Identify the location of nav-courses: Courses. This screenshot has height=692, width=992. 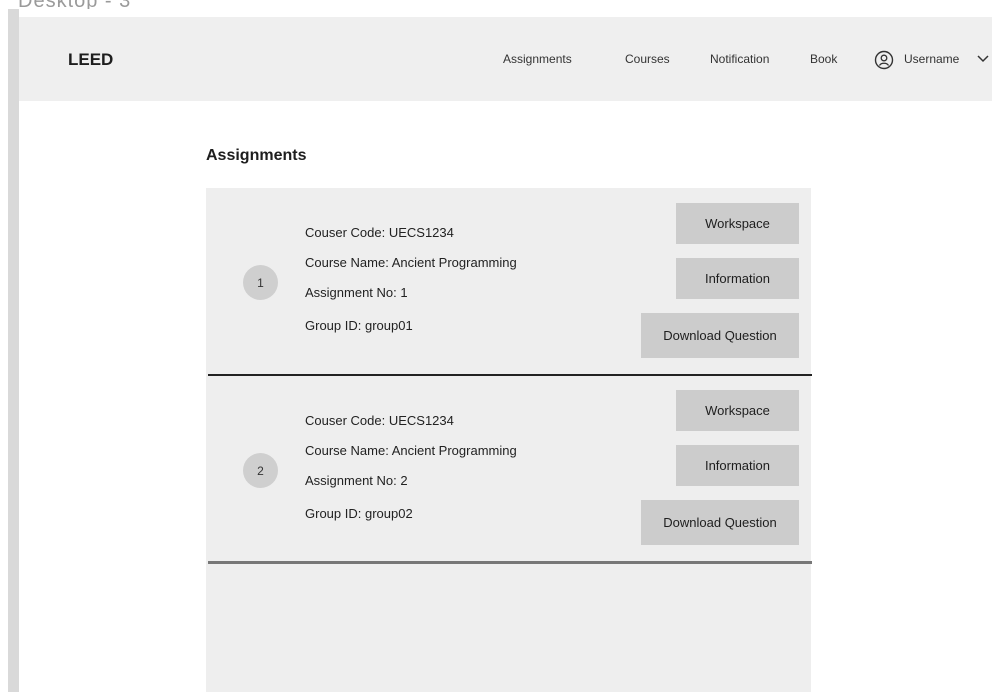
(647, 59).